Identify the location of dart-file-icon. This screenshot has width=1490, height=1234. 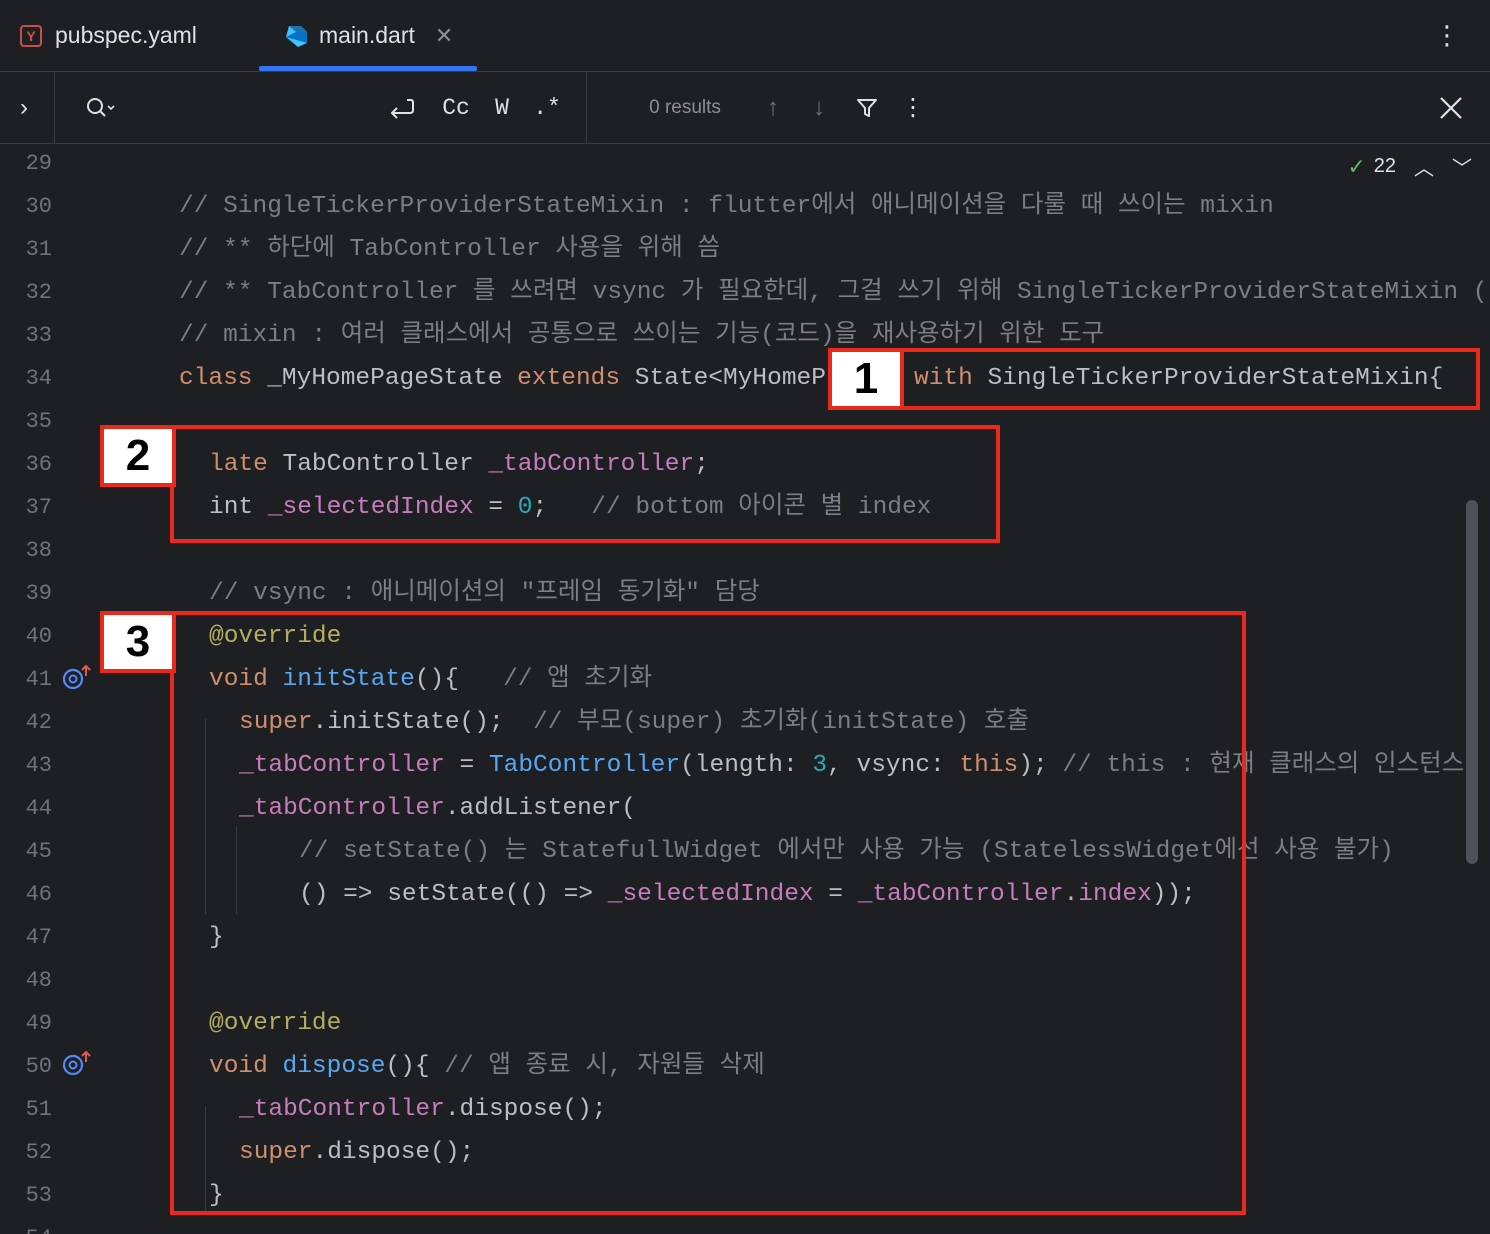
(296, 36).